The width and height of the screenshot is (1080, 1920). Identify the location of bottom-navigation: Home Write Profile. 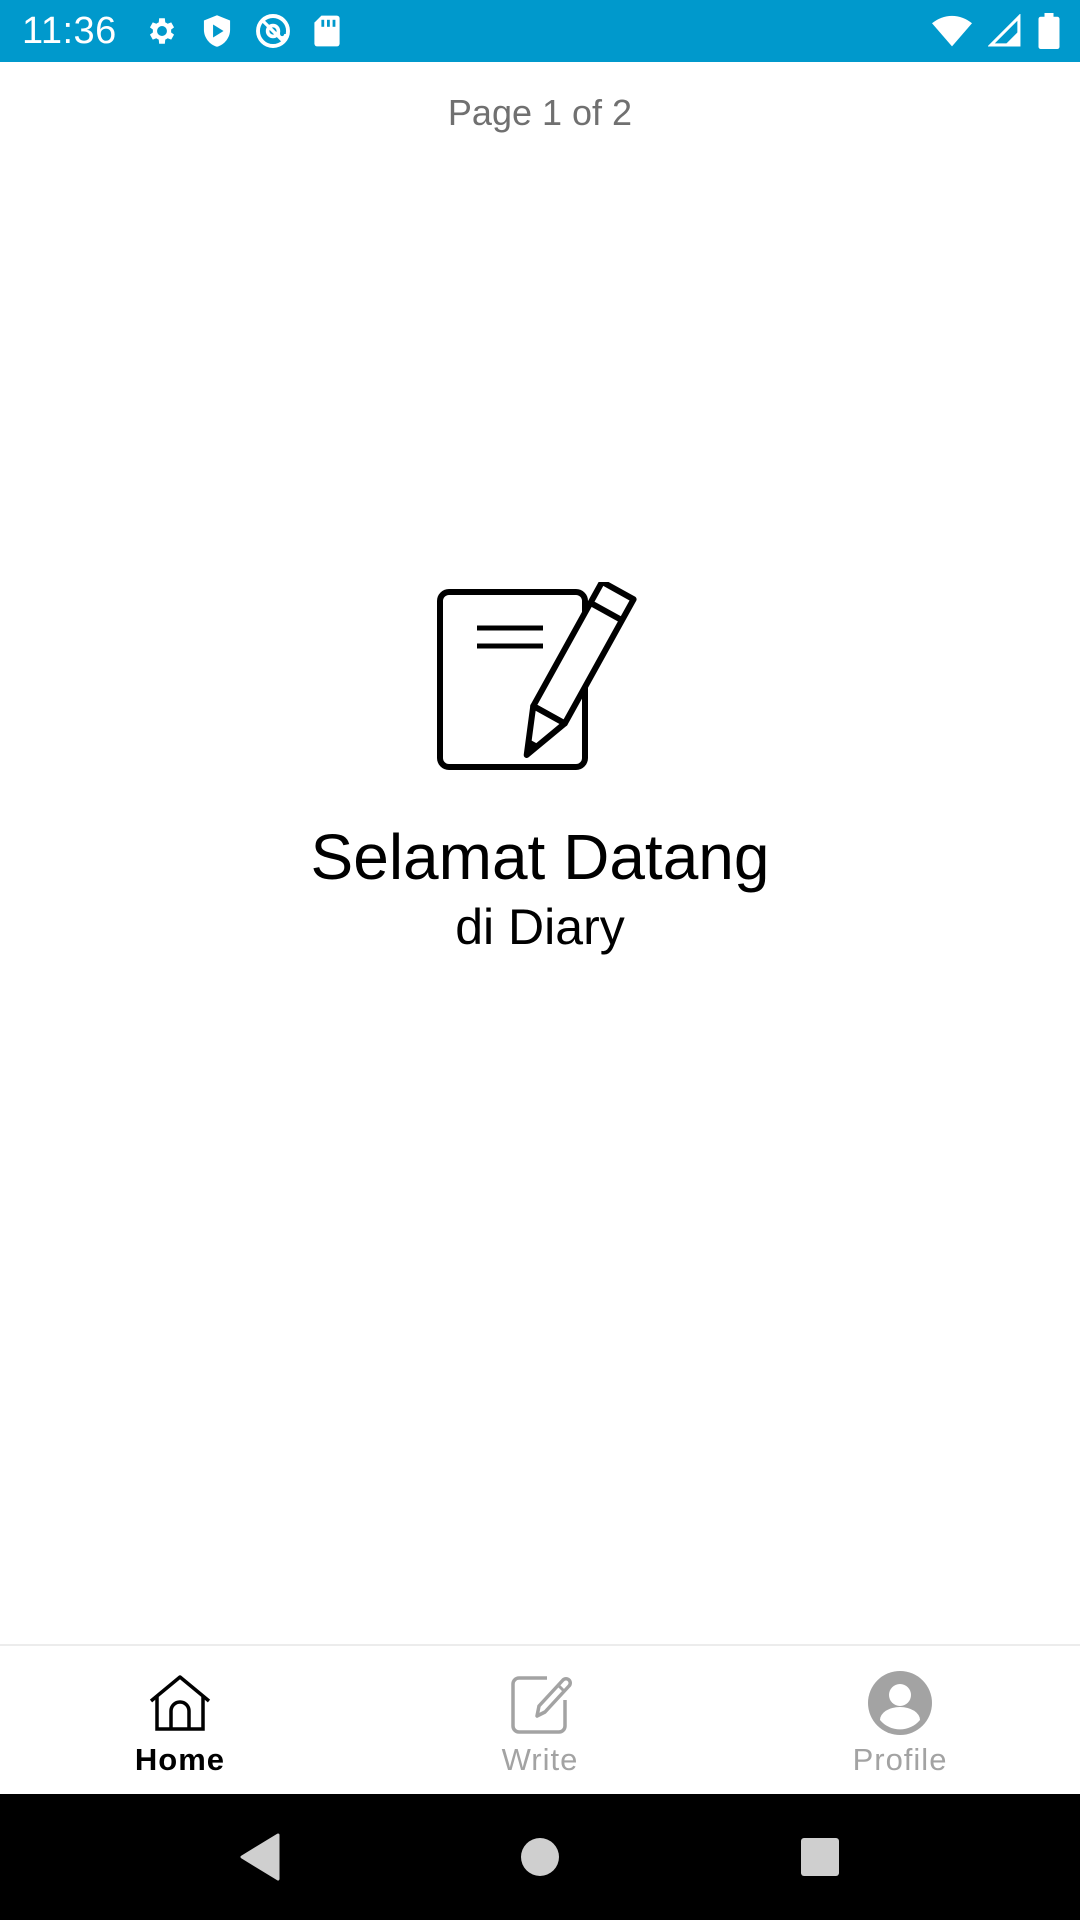
(540, 1720).